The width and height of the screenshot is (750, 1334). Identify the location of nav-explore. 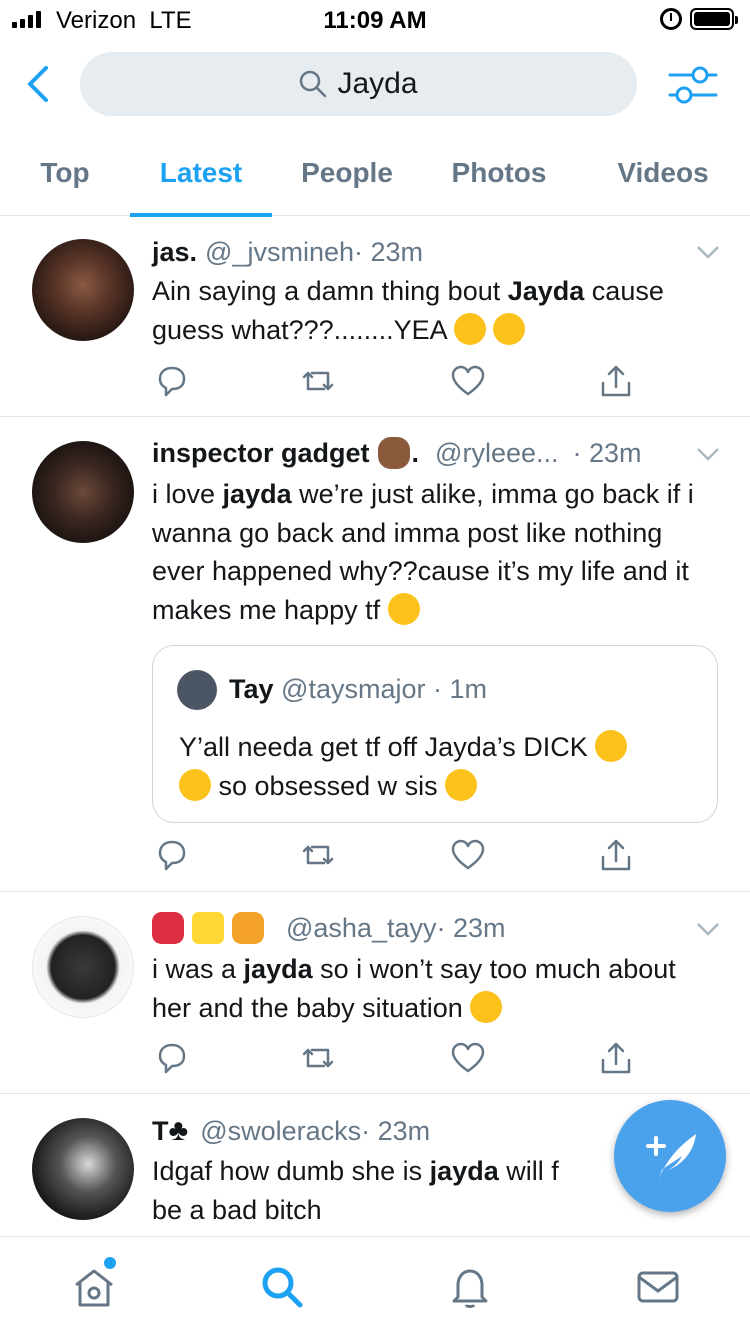
(282, 1287).